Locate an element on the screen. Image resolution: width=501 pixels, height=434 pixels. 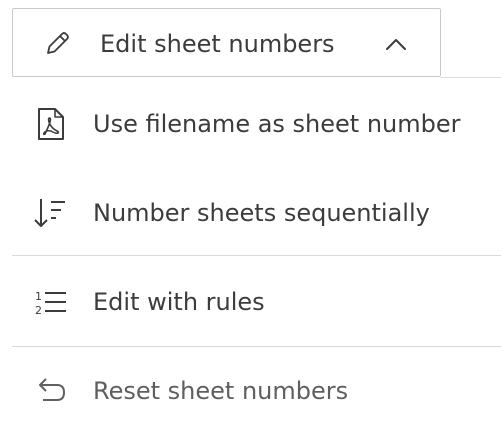
sort-descending-icon is located at coordinates (49, 213).